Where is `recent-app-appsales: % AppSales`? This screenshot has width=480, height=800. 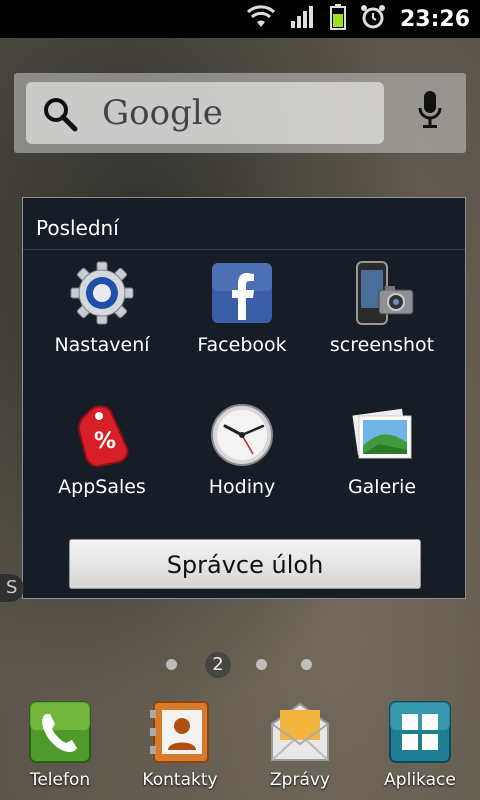
recent-app-appsales: % AppSales is located at coordinates (102, 450).